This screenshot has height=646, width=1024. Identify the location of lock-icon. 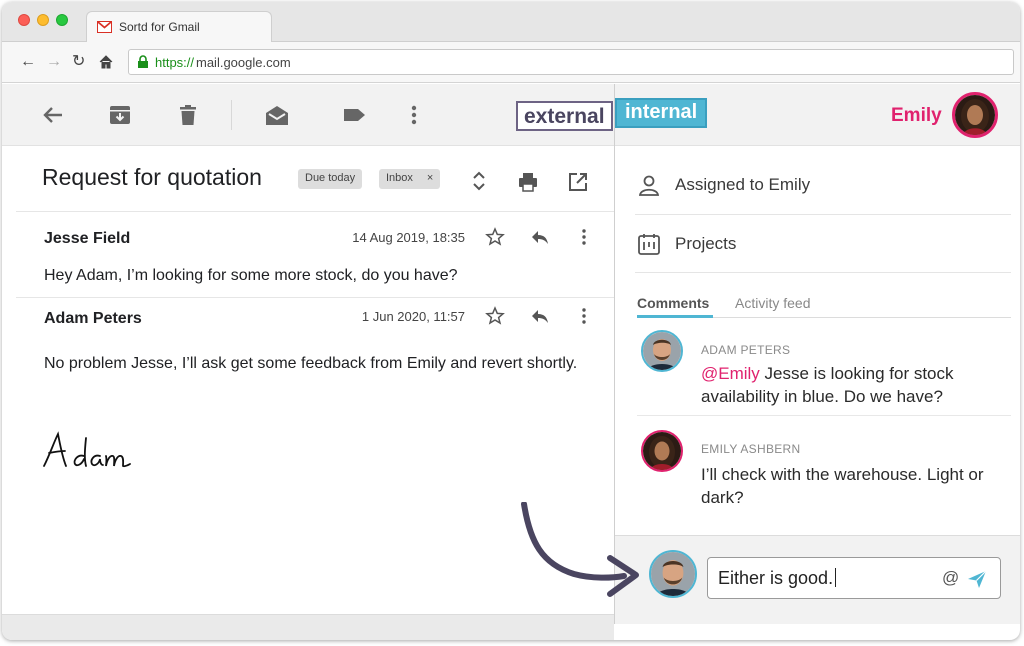
(143, 61).